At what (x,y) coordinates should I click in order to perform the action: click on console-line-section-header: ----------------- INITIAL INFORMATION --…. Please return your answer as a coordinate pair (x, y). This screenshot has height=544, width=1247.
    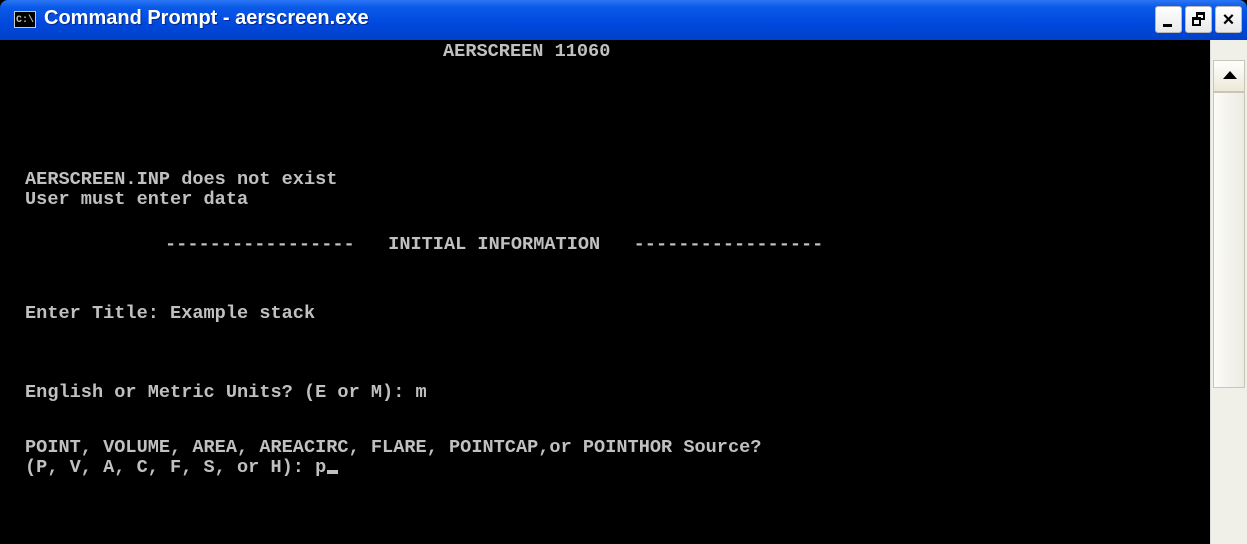
    Looking at the image, I should click on (494, 244).